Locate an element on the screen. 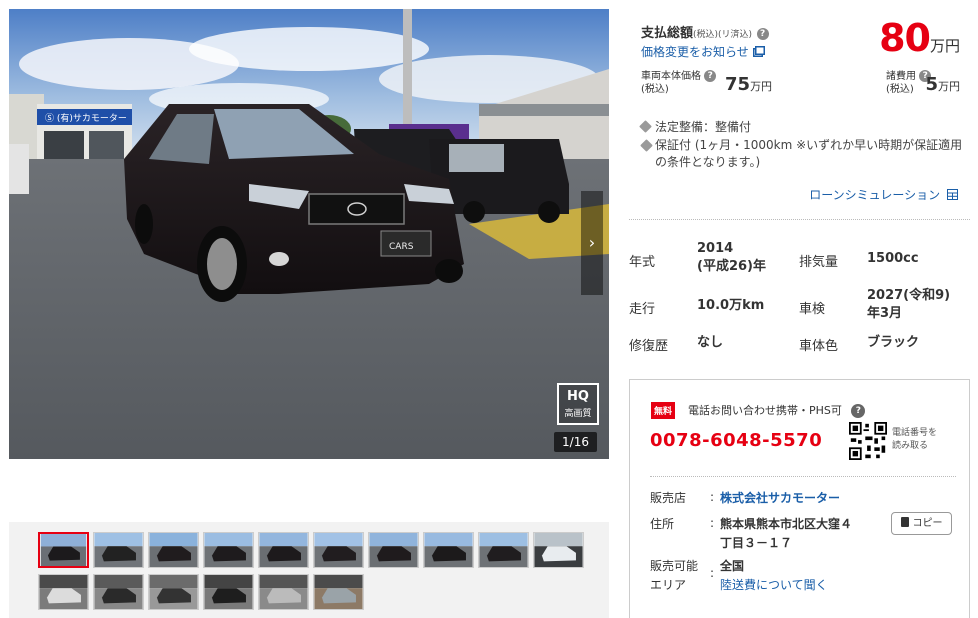 The width and height of the screenshot is (978, 618). total-price-unit: 万円 is located at coordinates (944, 46).